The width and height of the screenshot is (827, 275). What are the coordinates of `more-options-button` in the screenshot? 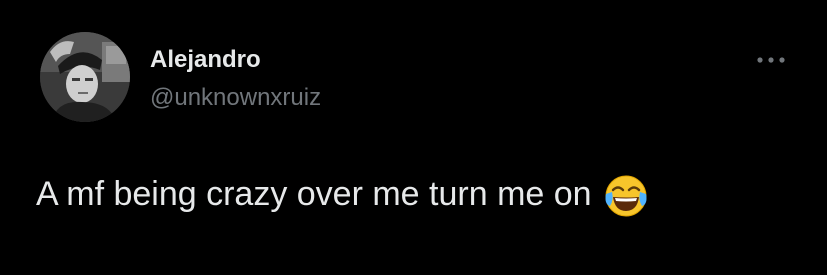 It's located at (774, 60).